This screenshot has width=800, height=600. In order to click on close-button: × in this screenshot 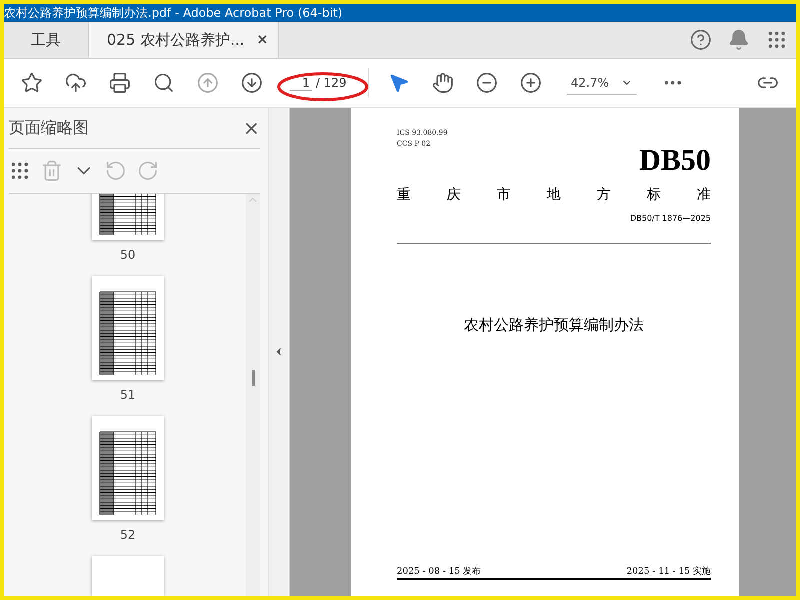, I will do `click(251, 128)`.